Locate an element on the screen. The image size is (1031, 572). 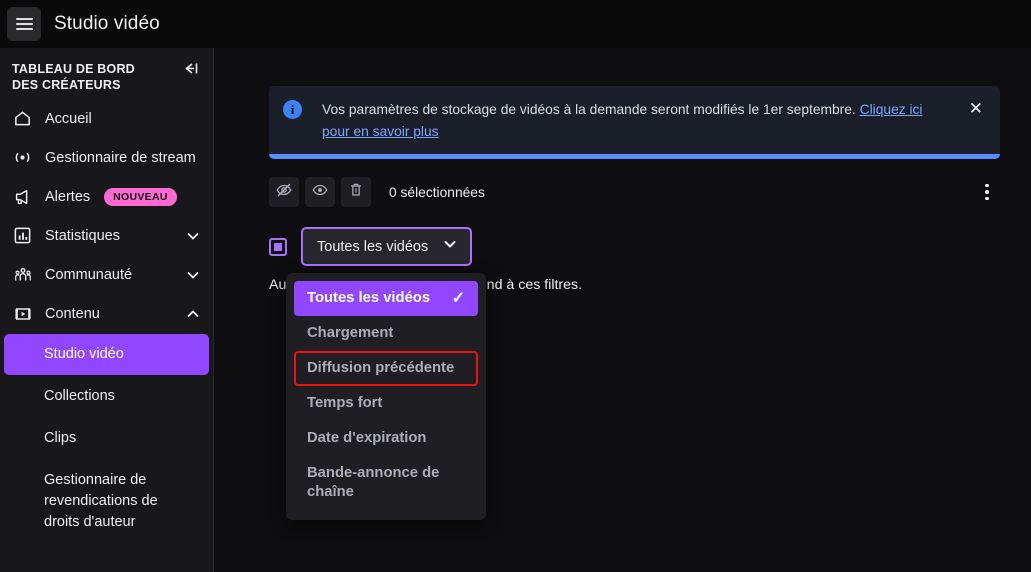
sidebar-subitem-clips: Clips is located at coordinates (106, 438).